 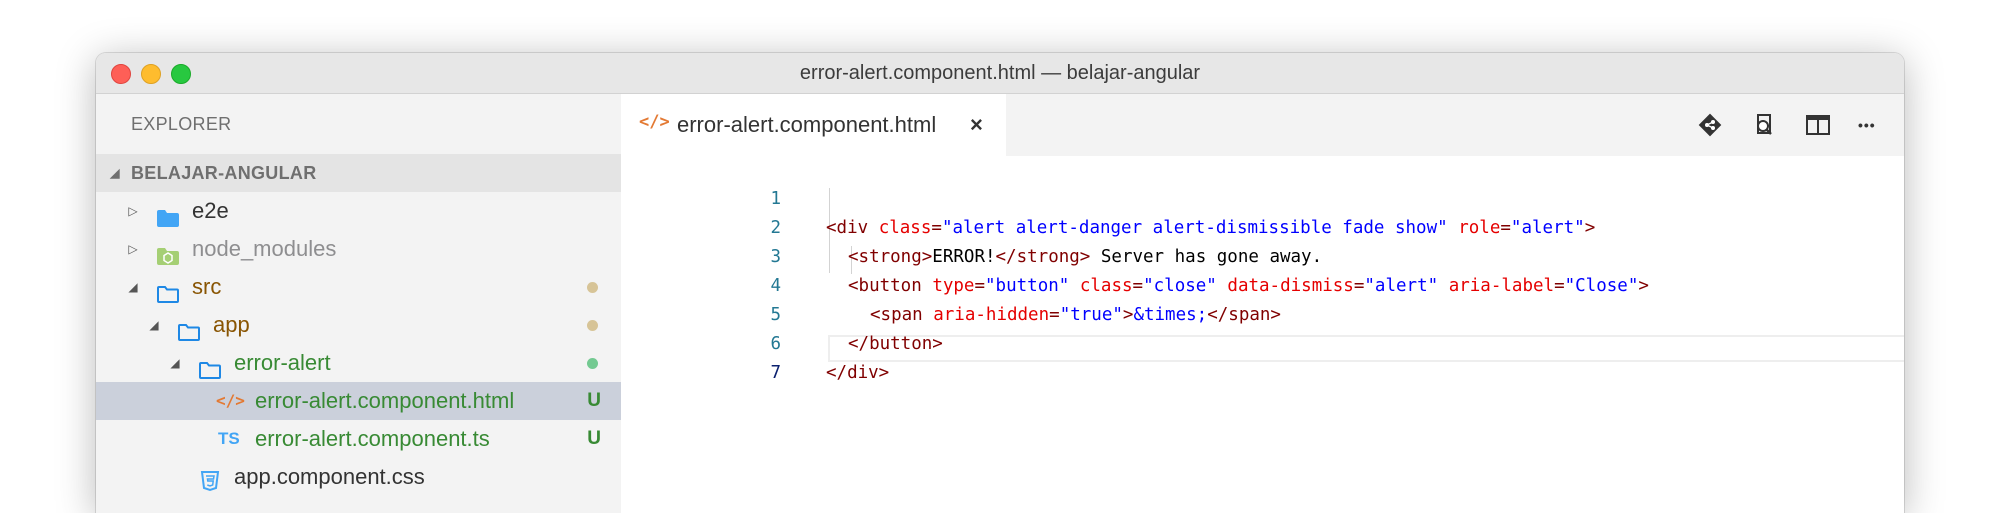 What do you see at coordinates (976, 125) in the screenshot?
I see `close-tab-button: ×` at bounding box center [976, 125].